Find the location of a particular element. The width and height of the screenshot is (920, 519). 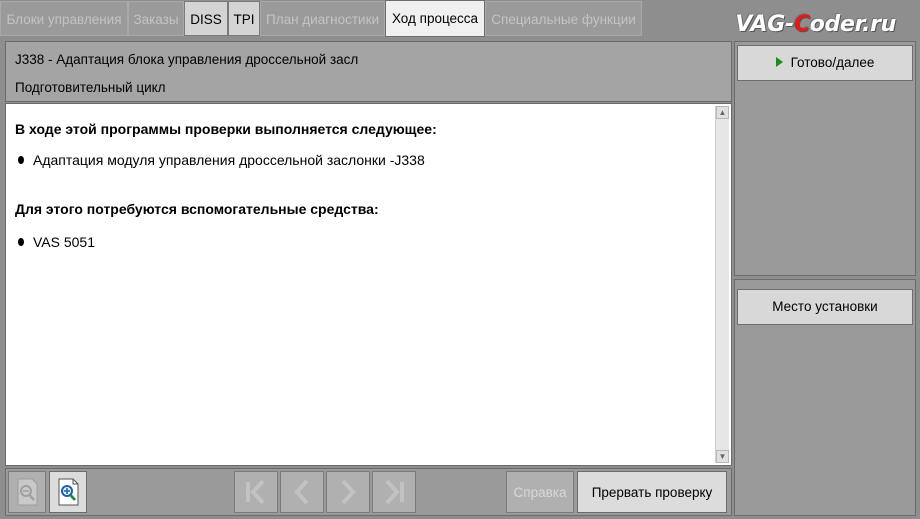

tab-control-units: Блоки управления is located at coordinates (64, 18).